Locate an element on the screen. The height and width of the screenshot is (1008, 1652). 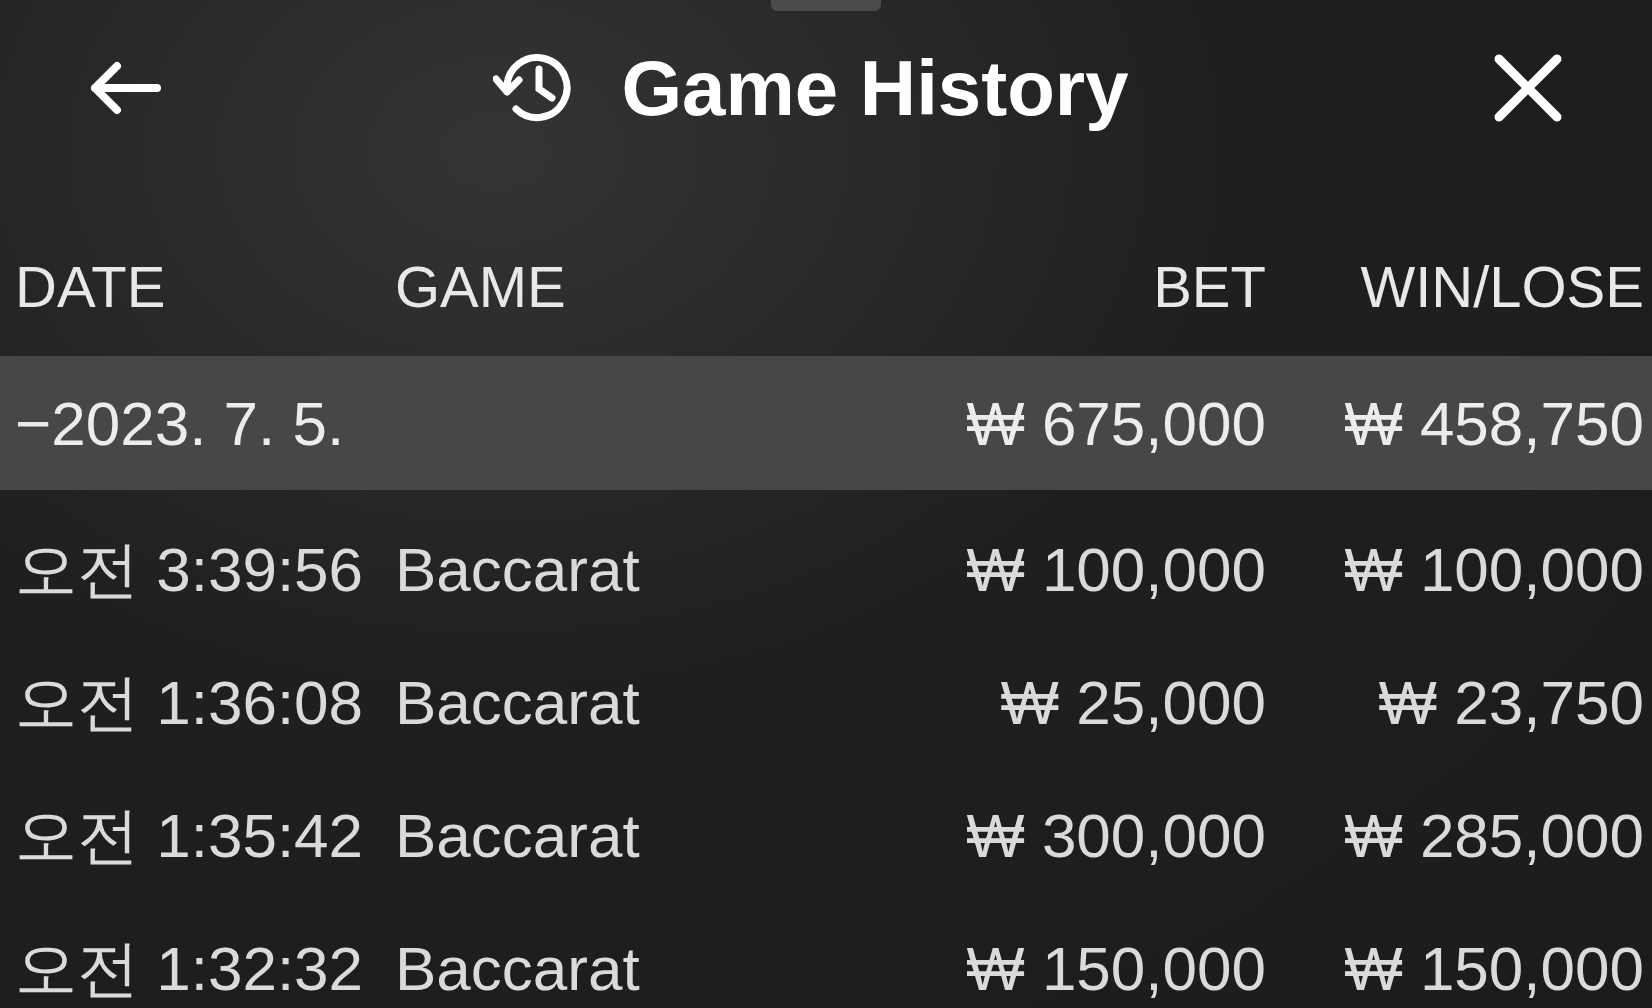
win-lose-cell-text: ₩ 285,000 is located at coordinates (1493, 836).